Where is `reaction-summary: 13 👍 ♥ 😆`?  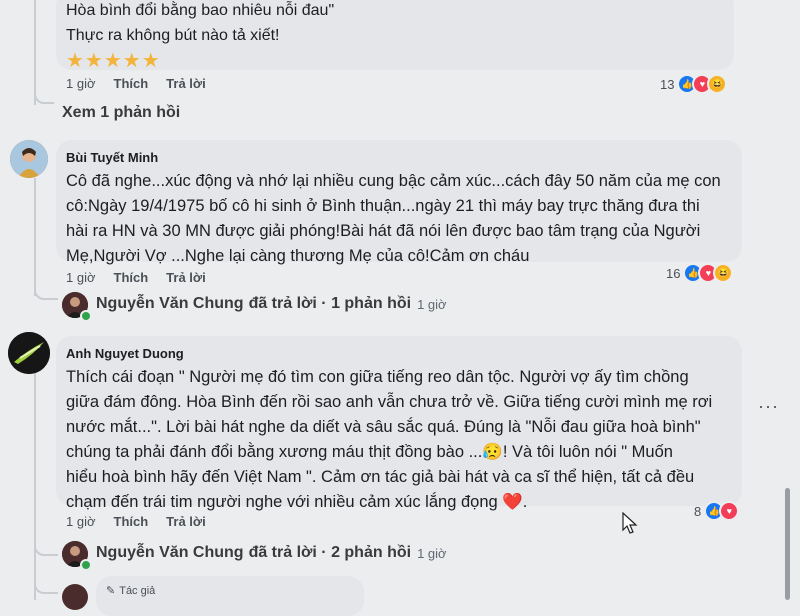 reaction-summary: 13 👍 ♥ 😆 is located at coordinates (694, 84).